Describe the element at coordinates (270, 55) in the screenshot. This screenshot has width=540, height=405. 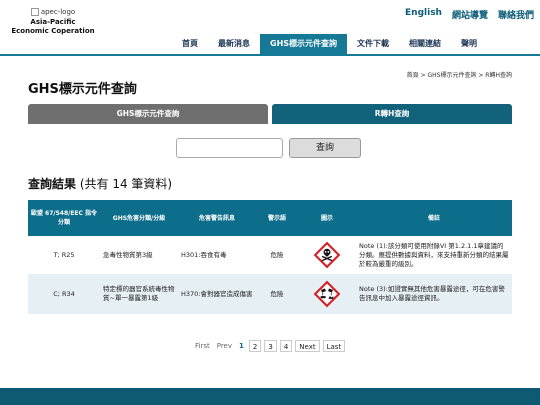
I see `nav-divider` at that location.